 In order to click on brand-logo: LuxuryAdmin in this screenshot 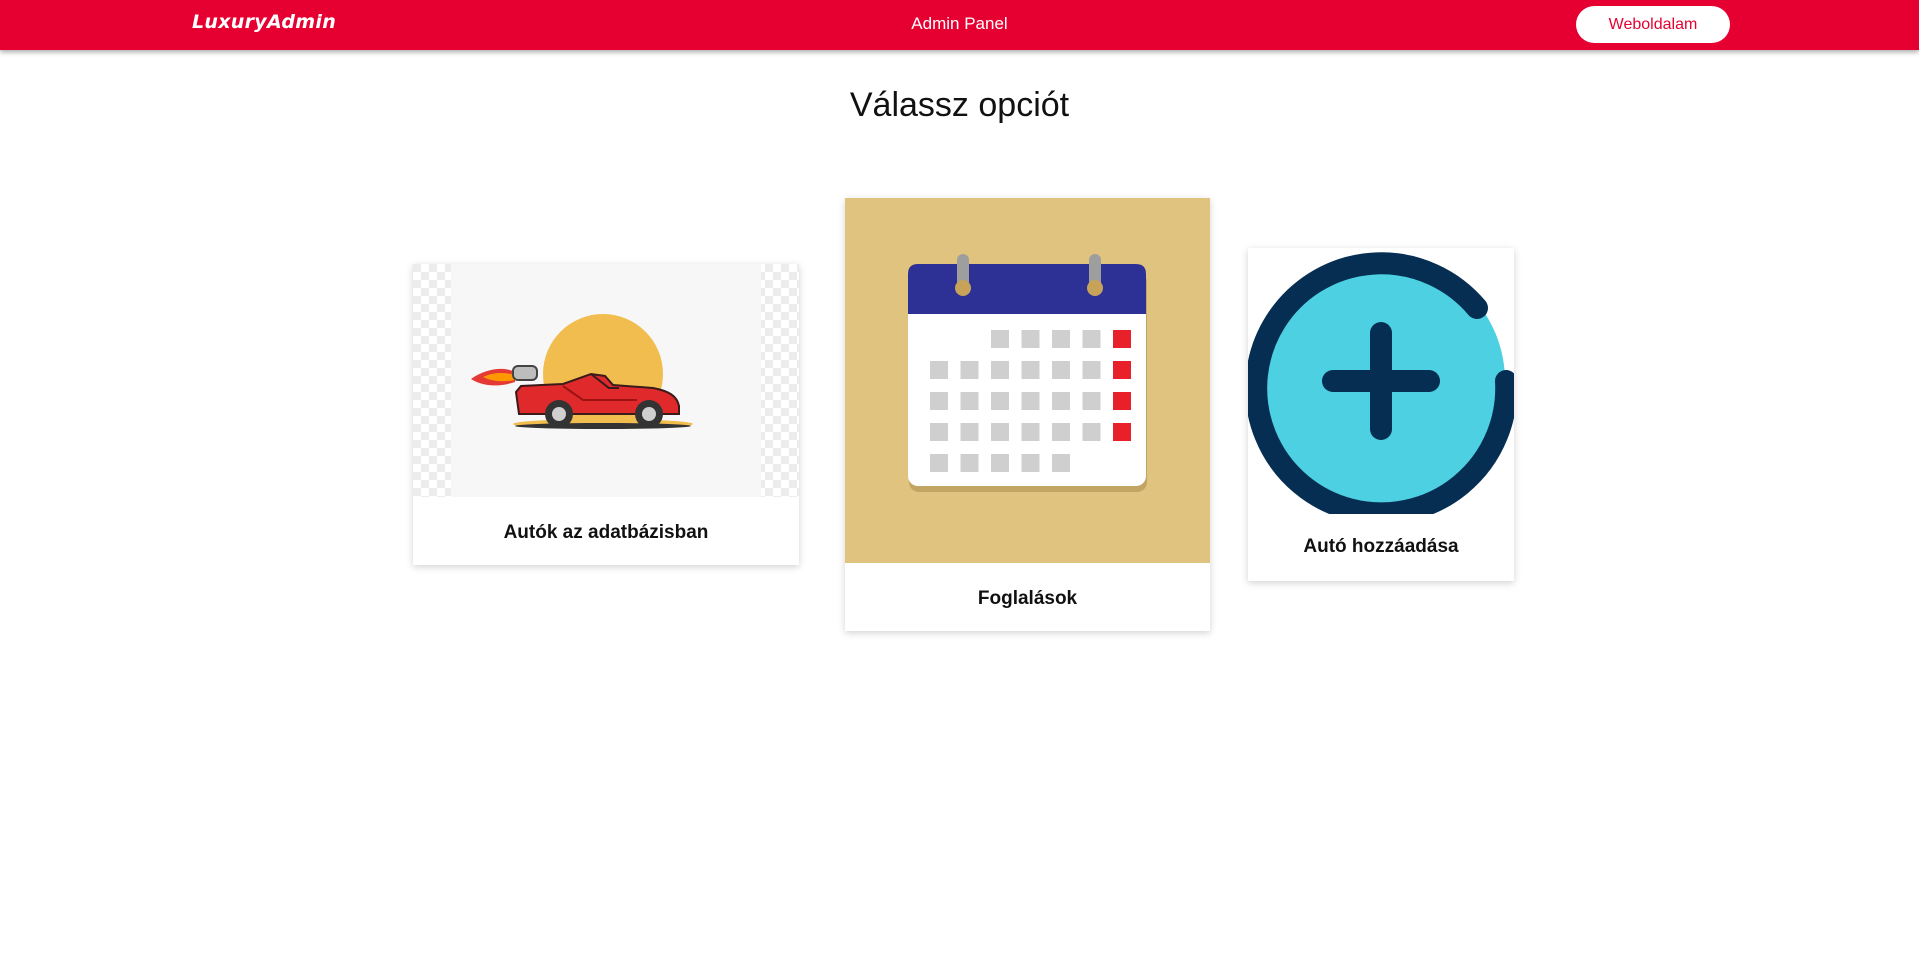, I will do `click(264, 22)`.